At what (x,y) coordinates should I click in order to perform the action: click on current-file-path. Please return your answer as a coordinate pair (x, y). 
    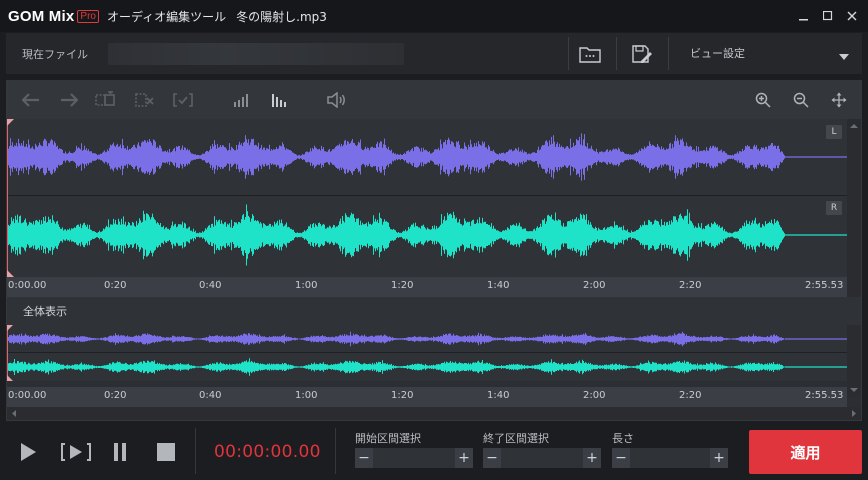
    Looking at the image, I should click on (256, 53).